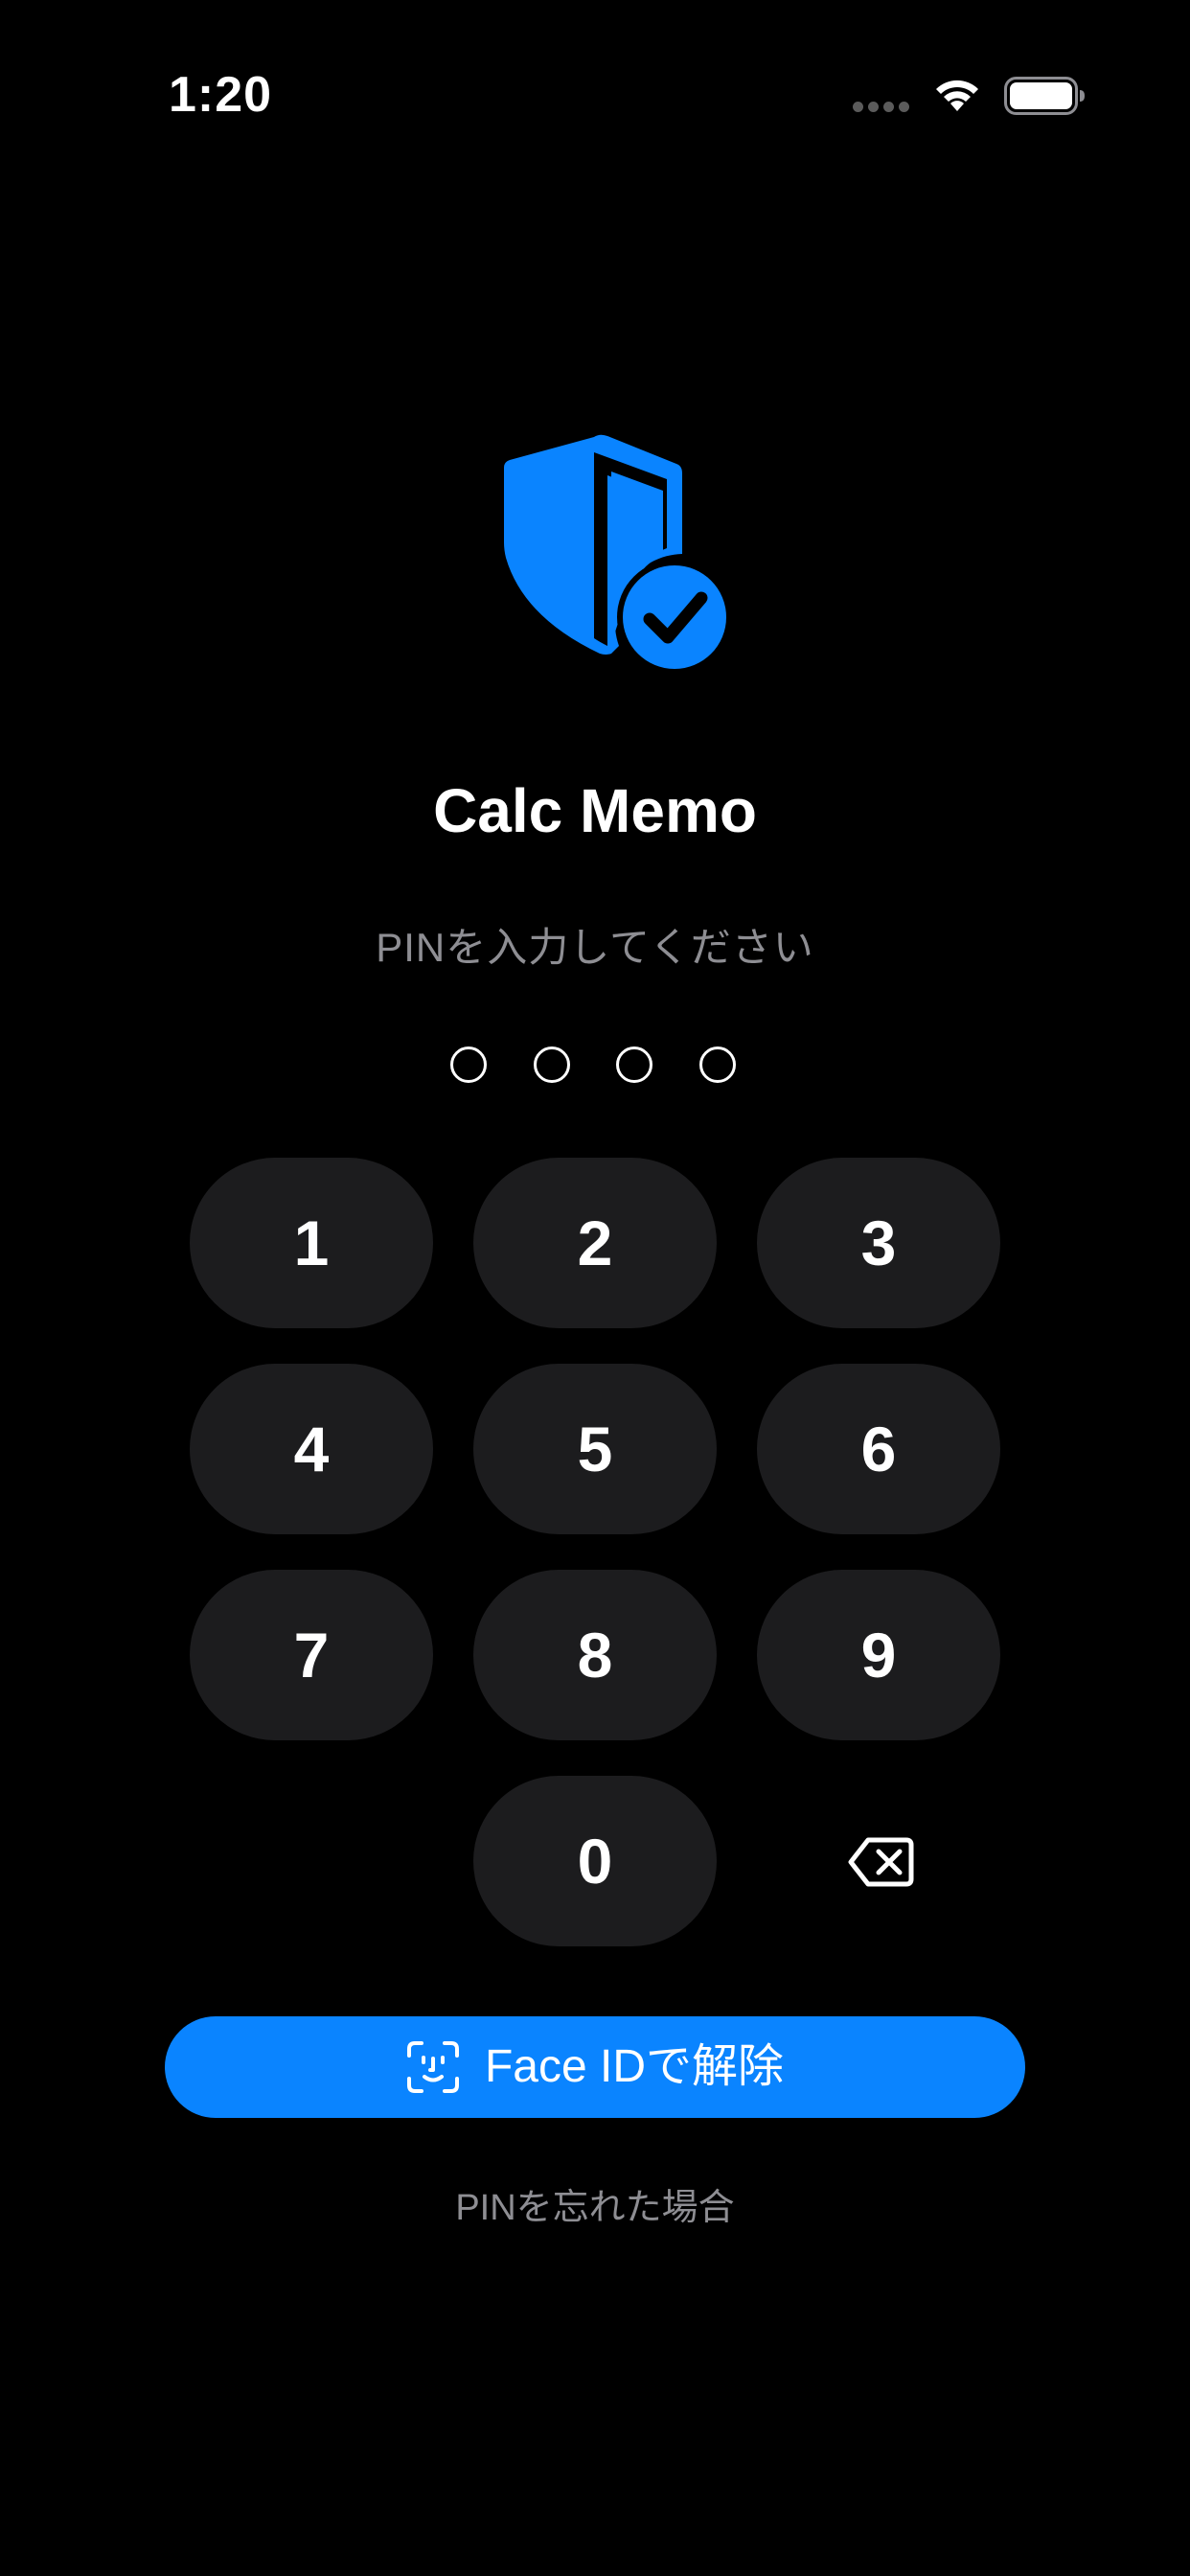 The width and height of the screenshot is (1190, 2576). What do you see at coordinates (881, 1862) in the screenshot?
I see `delete-left-icon` at bounding box center [881, 1862].